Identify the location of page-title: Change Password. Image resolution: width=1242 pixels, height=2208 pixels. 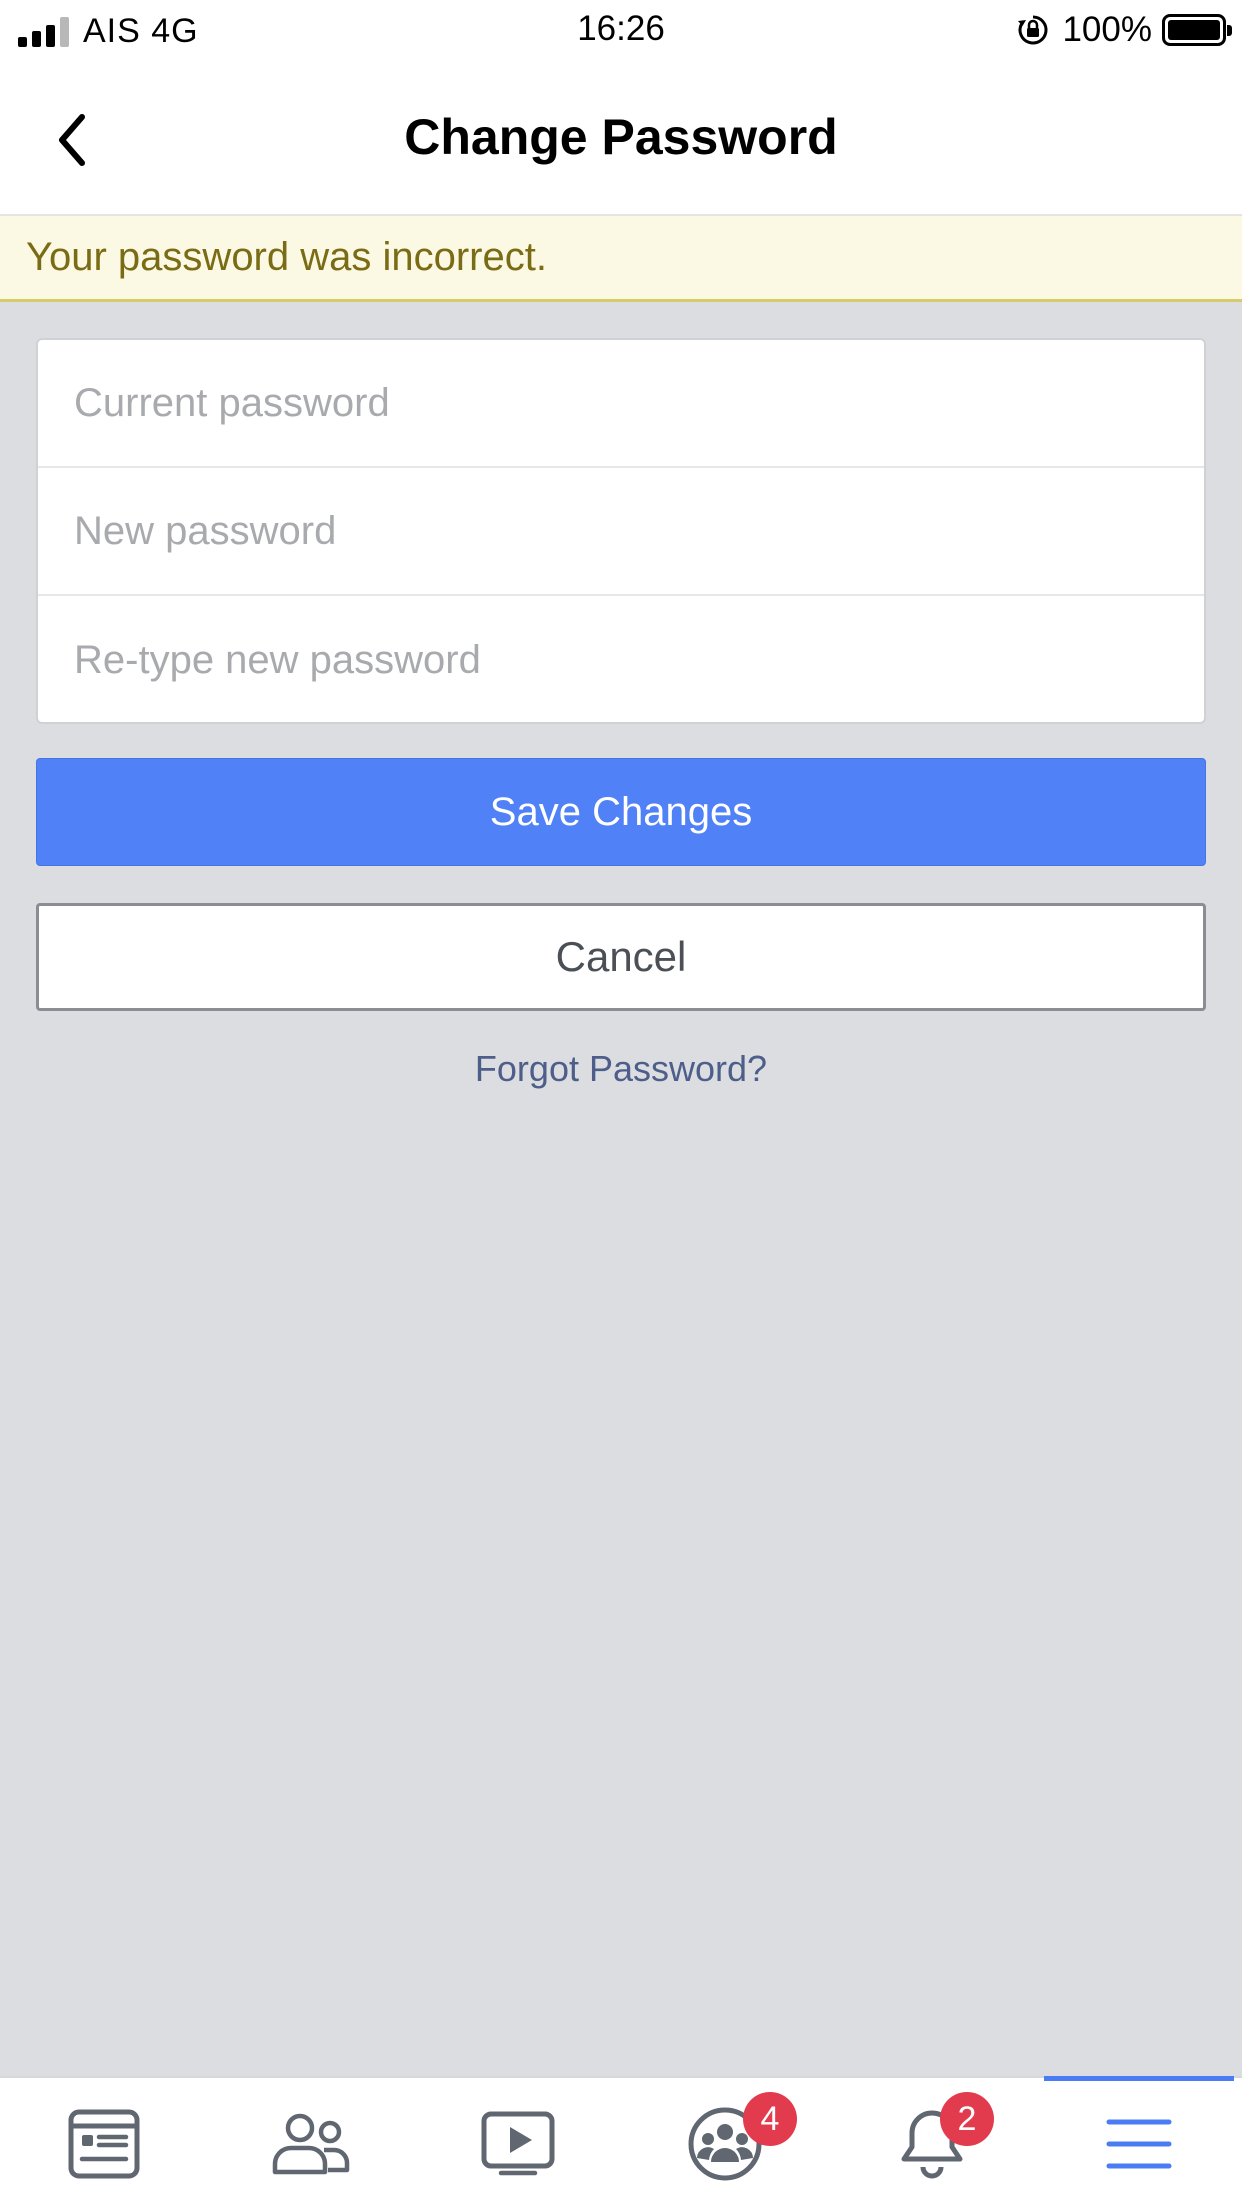
(621, 137).